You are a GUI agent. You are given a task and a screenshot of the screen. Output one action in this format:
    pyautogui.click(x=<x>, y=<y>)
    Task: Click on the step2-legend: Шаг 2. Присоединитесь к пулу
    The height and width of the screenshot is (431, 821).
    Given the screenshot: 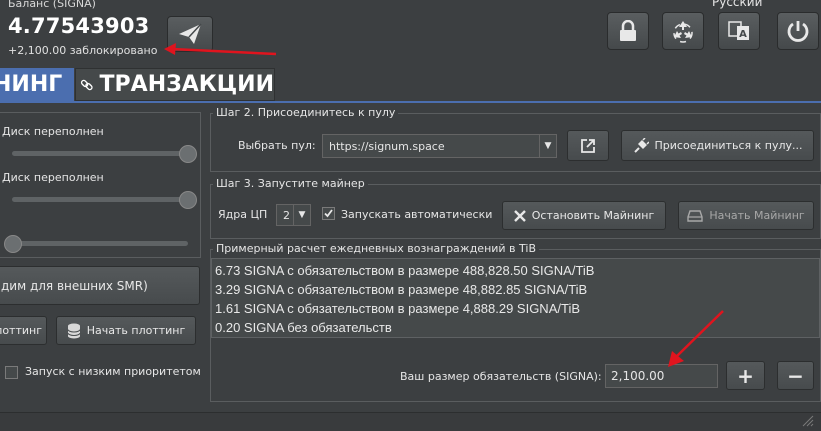 What is the action you would take?
    pyautogui.click(x=306, y=112)
    